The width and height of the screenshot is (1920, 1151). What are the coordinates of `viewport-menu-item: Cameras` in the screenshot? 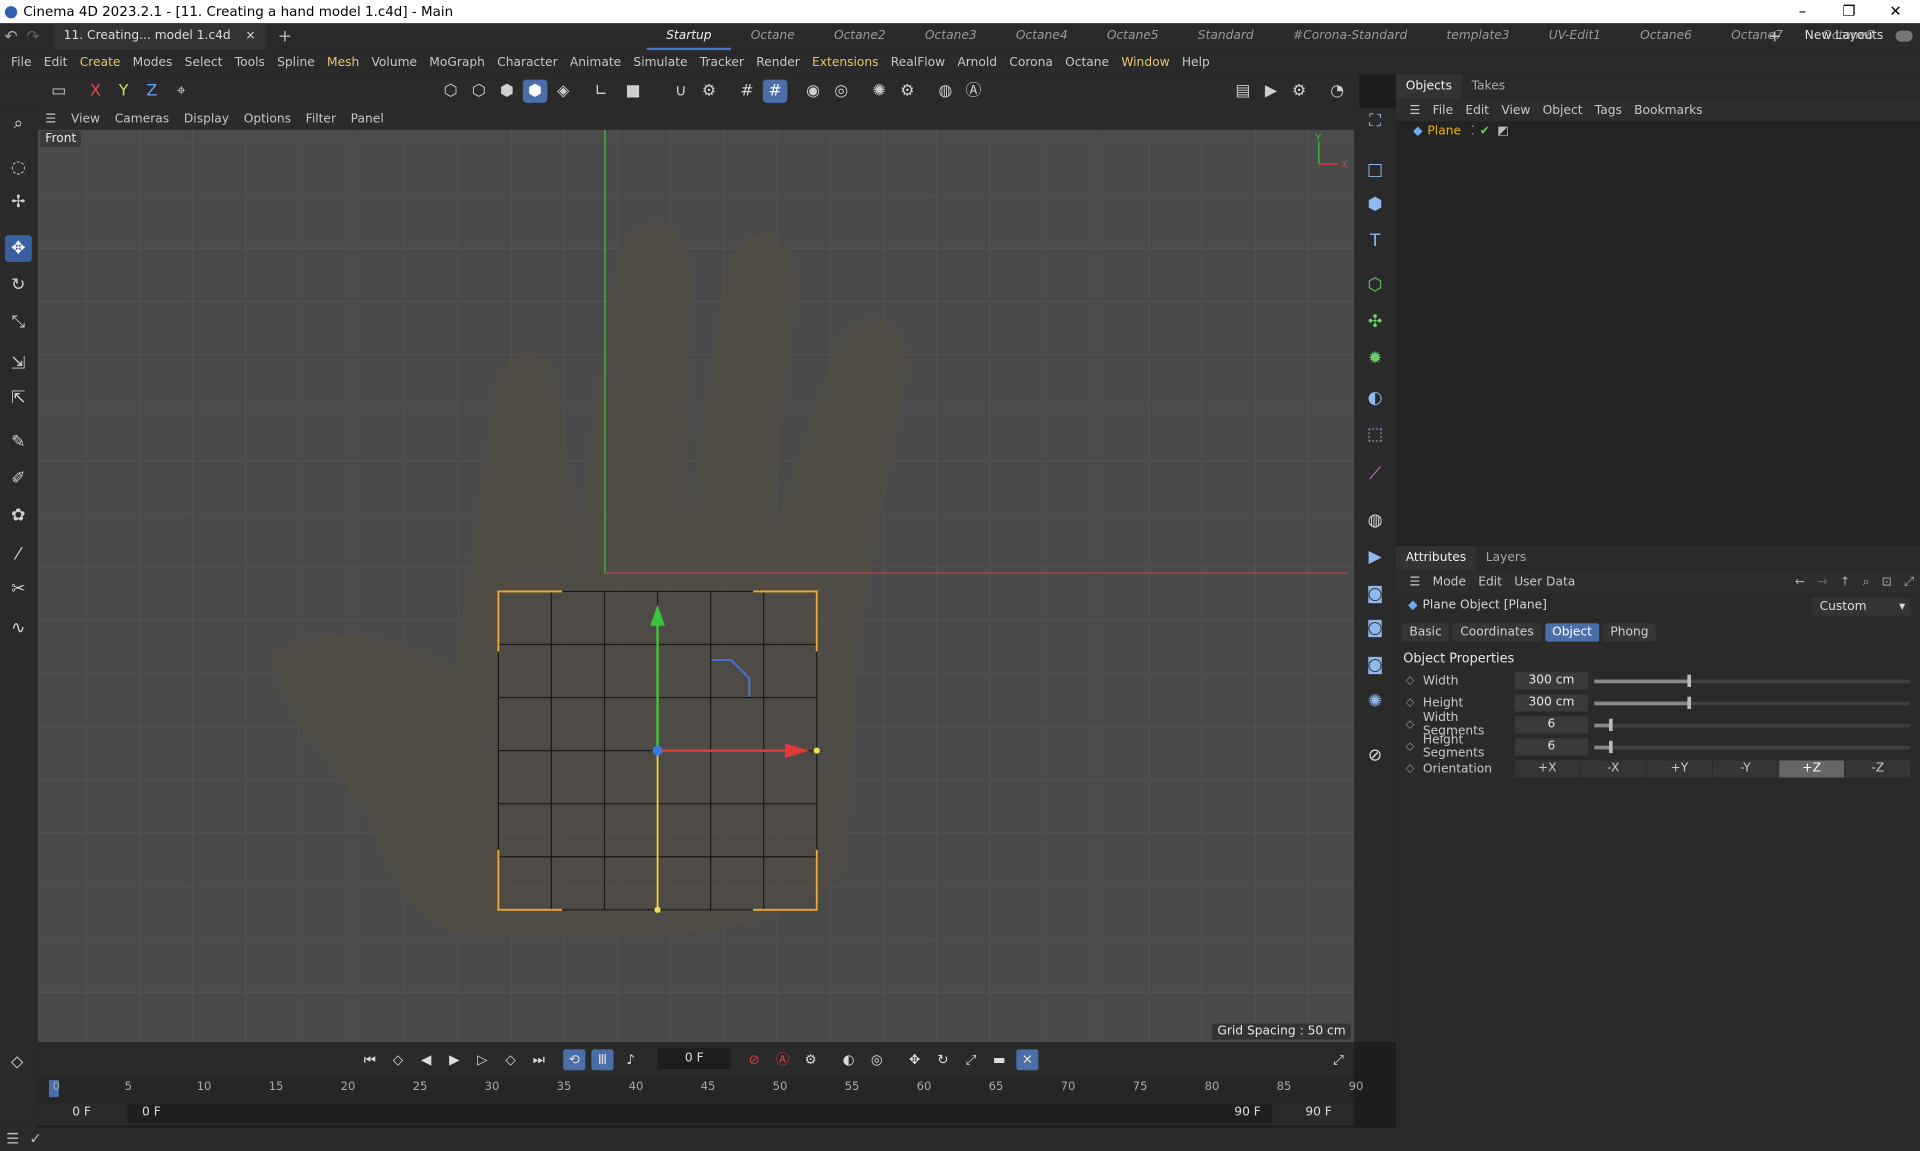 It's located at (141, 118).